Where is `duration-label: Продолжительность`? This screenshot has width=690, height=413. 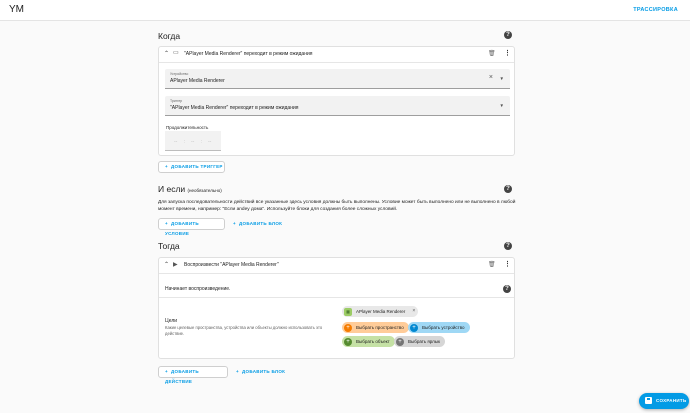 duration-label: Продолжительность is located at coordinates (187, 127).